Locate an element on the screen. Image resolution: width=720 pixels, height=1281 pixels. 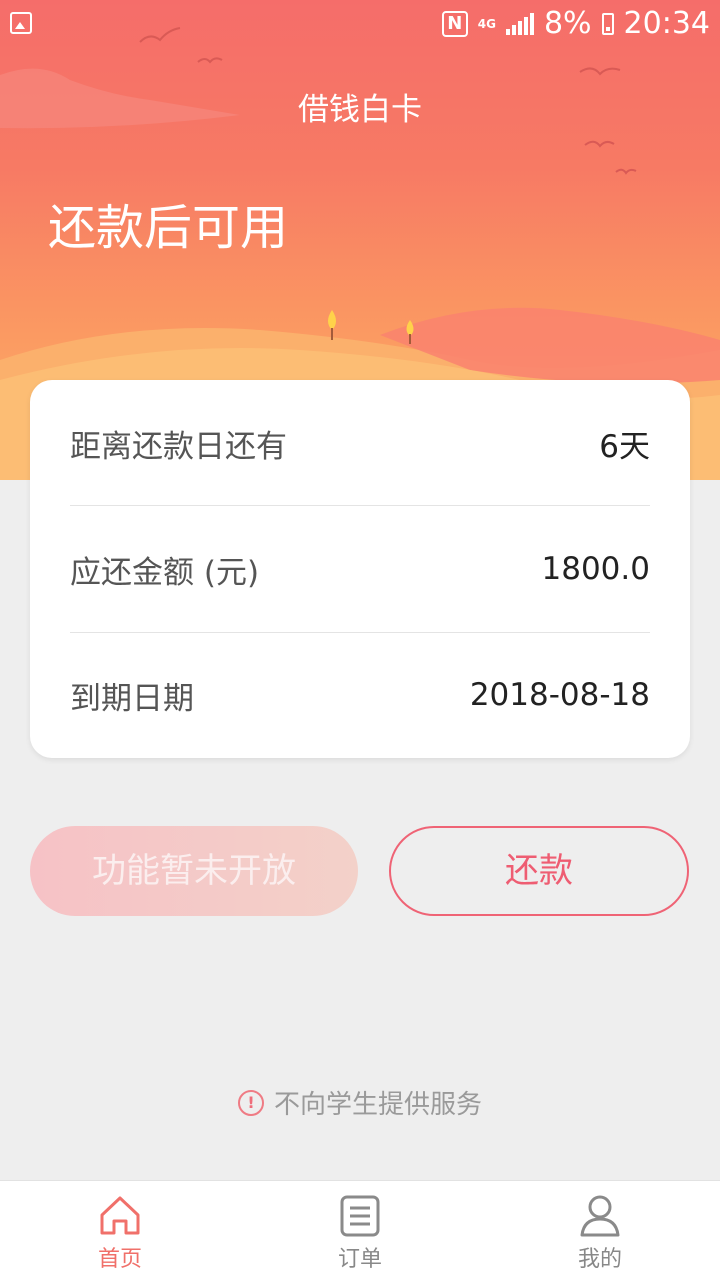
tab-home-label: 首页 is located at coordinates (119, 1259).